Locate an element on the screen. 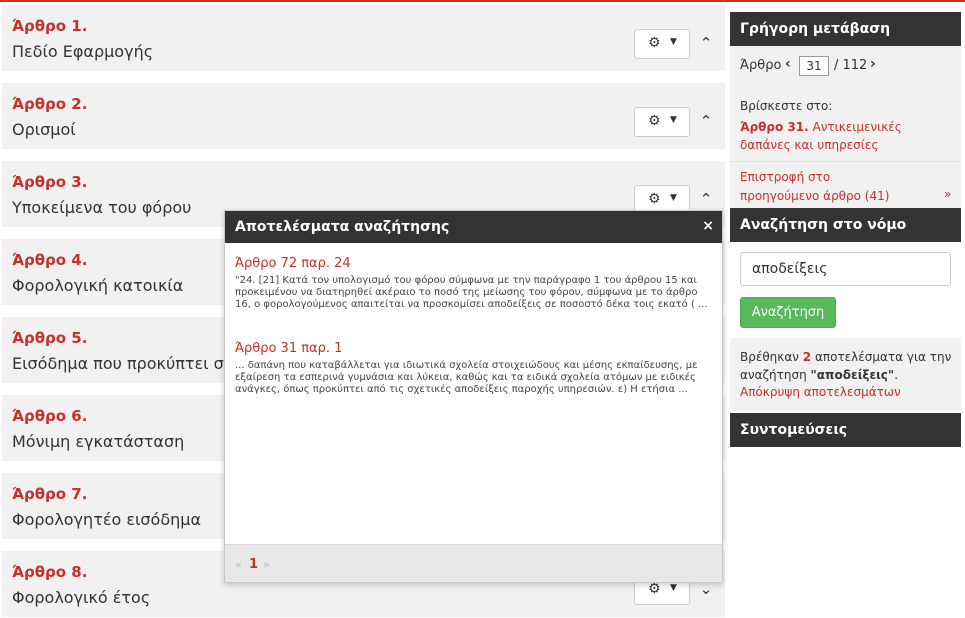  search-button: Αναζήτηση is located at coordinates (788, 312).